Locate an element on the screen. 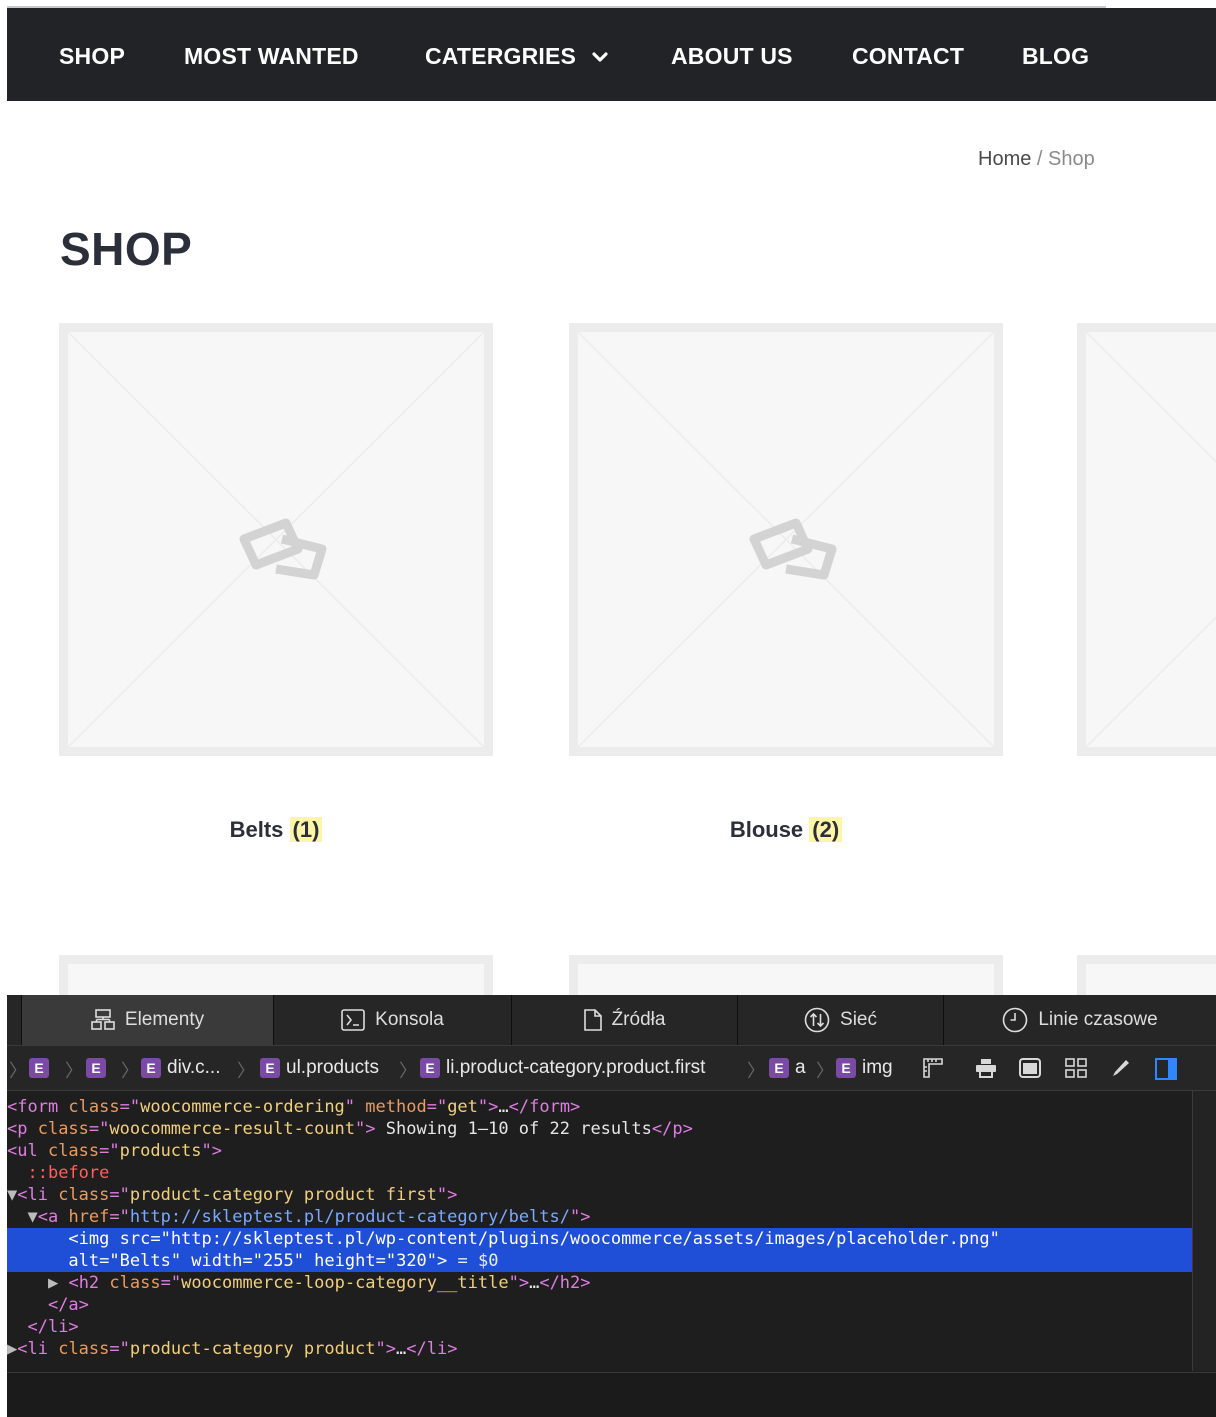  product-image-blouse is located at coordinates (786, 539).